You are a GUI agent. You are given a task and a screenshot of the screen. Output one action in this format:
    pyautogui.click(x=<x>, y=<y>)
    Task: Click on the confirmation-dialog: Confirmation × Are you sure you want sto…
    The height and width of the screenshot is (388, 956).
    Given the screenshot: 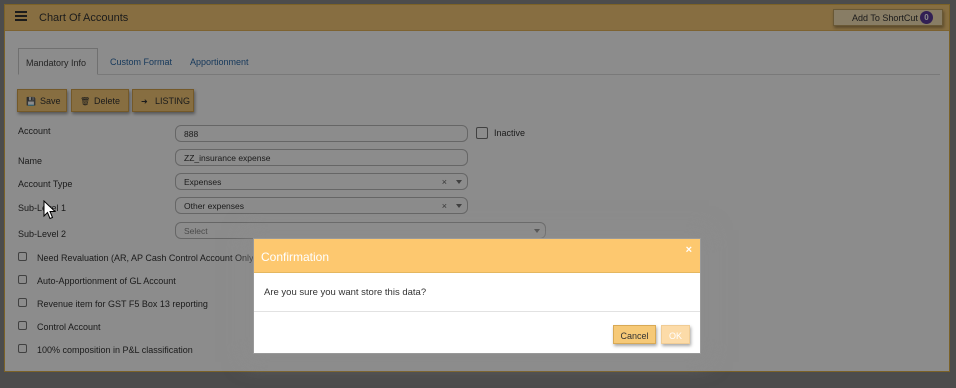 What is the action you would take?
    pyautogui.click(x=477, y=296)
    